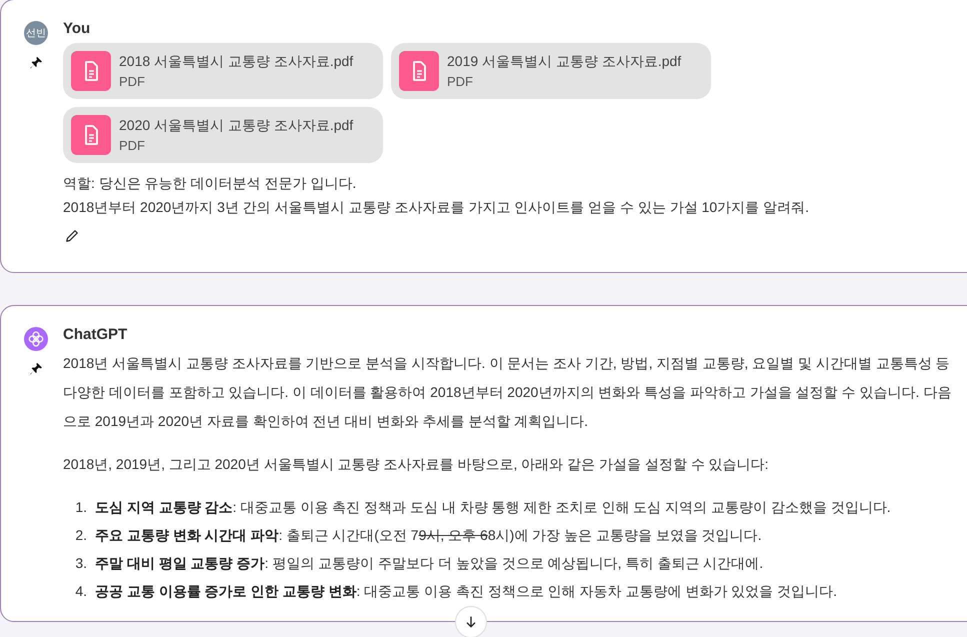 The height and width of the screenshot is (637, 967). Describe the element at coordinates (493, 507) in the screenshot. I see `list-item-text: 도심 지역 교통량 감소: 대중교통 이용 촉진 정책과 도심 내 차량 통행 제한 조치로 인해 도심 지역의 교통량이 감소했을 것입니다.` at that location.